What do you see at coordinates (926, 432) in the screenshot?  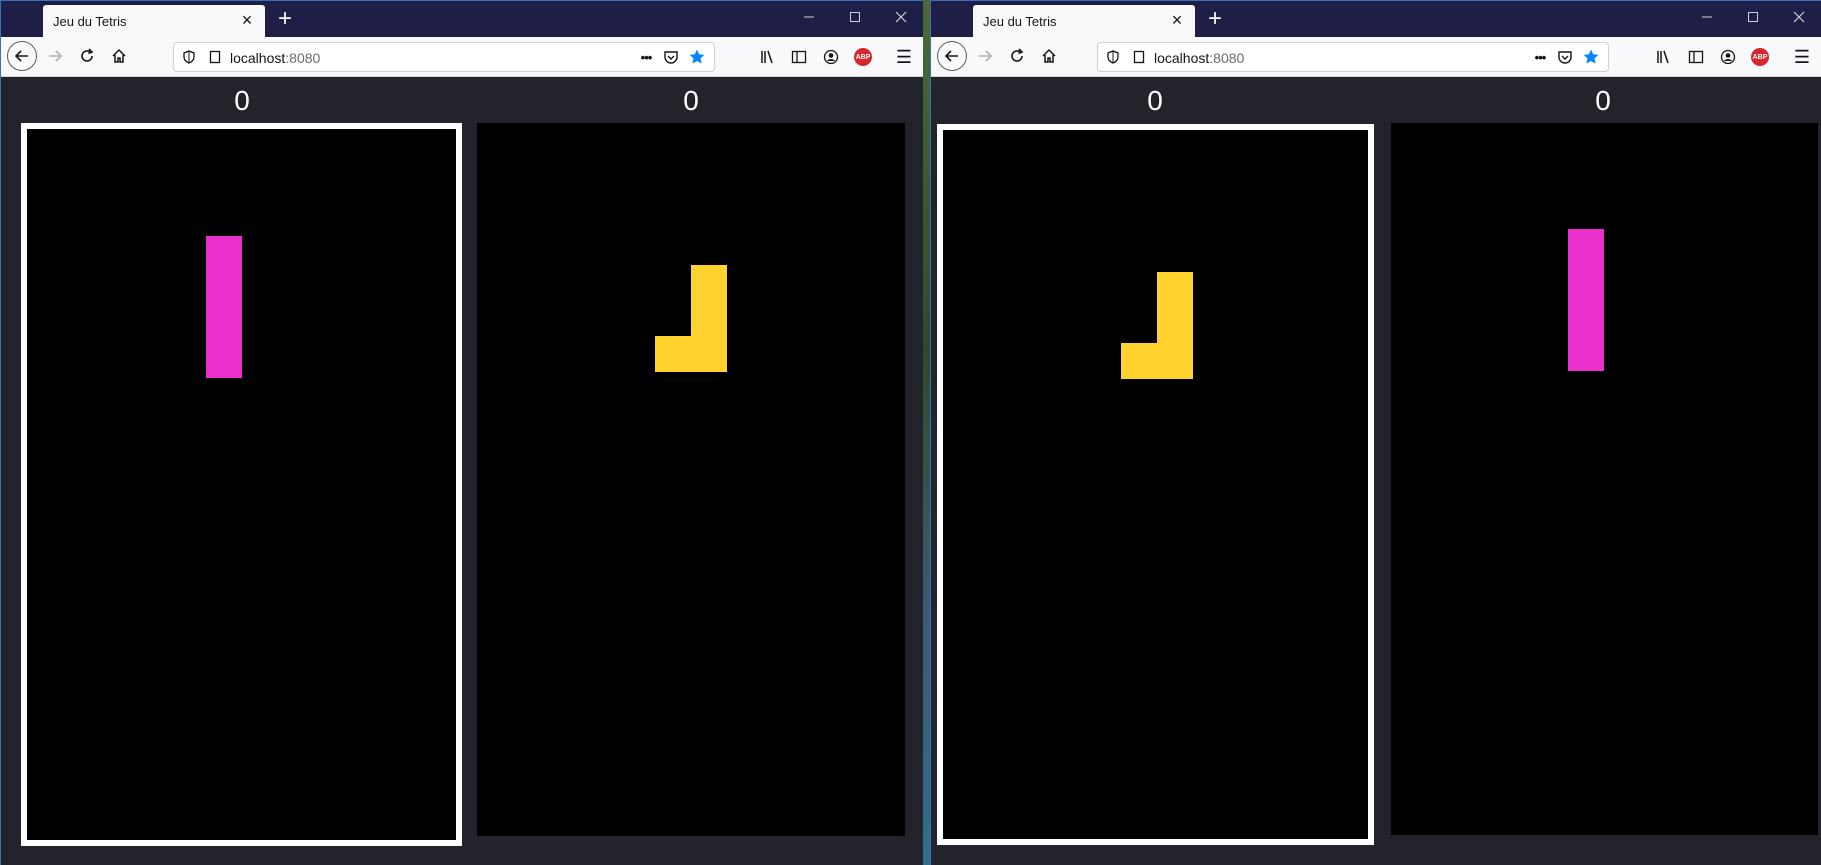 I see `desktop-background` at bounding box center [926, 432].